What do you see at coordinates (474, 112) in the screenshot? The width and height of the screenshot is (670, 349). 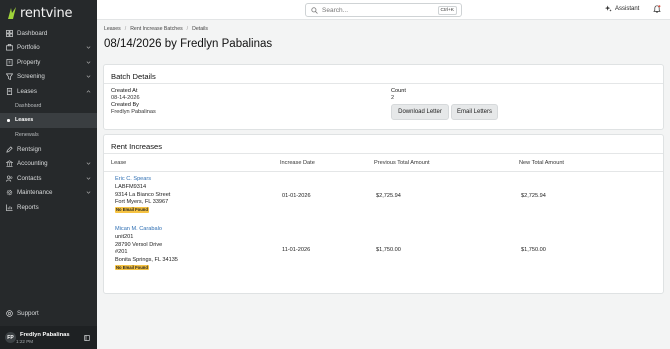 I see `email-letters-button: Email Letters` at bounding box center [474, 112].